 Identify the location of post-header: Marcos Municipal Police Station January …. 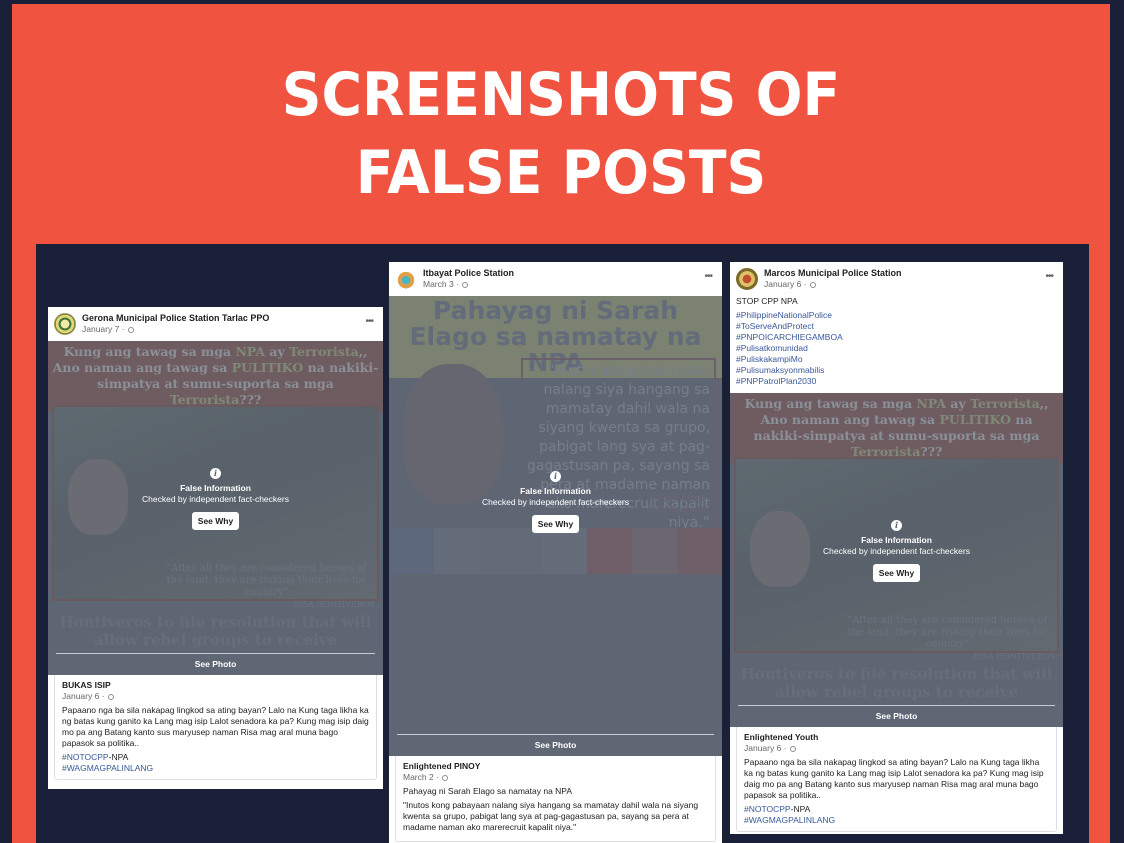
(896, 279).